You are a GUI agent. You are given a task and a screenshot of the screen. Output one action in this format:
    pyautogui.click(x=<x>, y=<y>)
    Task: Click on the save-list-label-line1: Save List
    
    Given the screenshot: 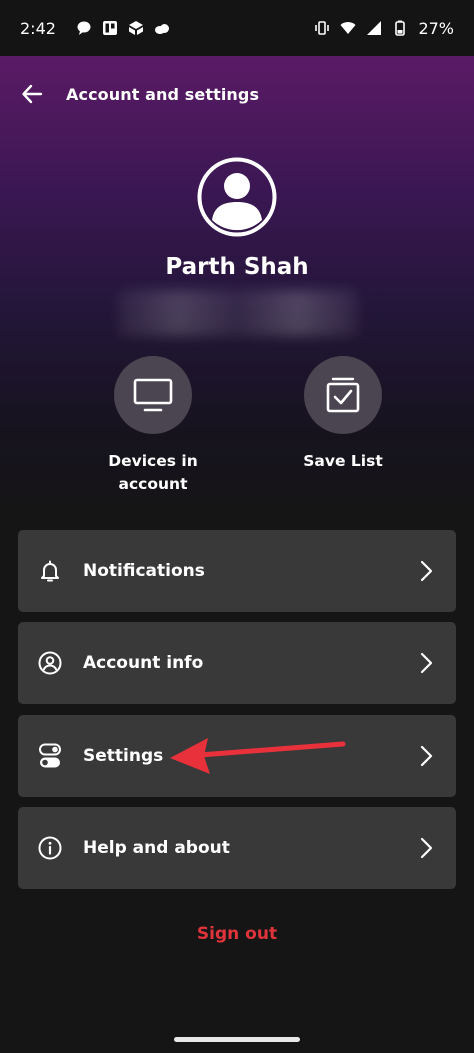 What is the action you would take?
    pyautogui.click(x=343, y=461)
    